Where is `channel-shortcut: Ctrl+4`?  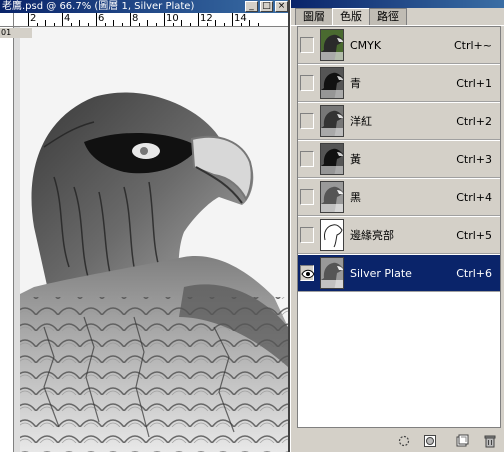 channel-shortcut: Ctrl+4 is located at coordinates (474, 197).